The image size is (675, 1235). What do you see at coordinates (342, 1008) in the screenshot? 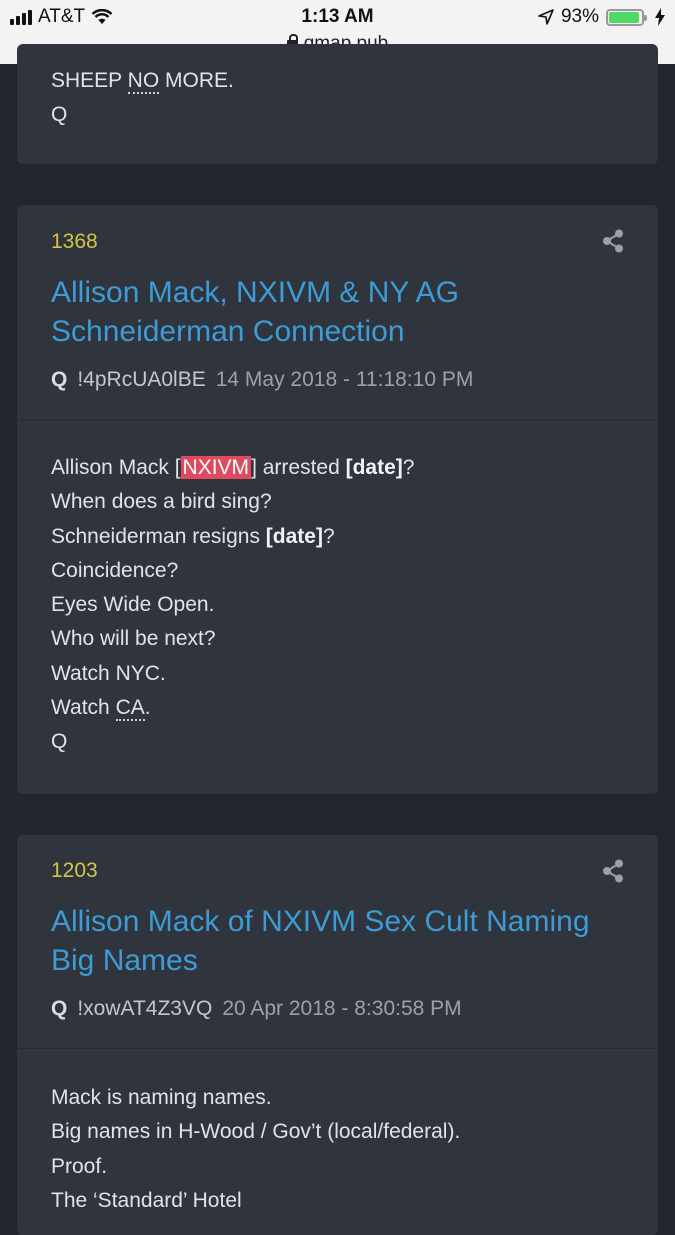
I see `post-date: 20 Apr 2018 - 8:30:58 PM` at bounding box center [342, 1008].